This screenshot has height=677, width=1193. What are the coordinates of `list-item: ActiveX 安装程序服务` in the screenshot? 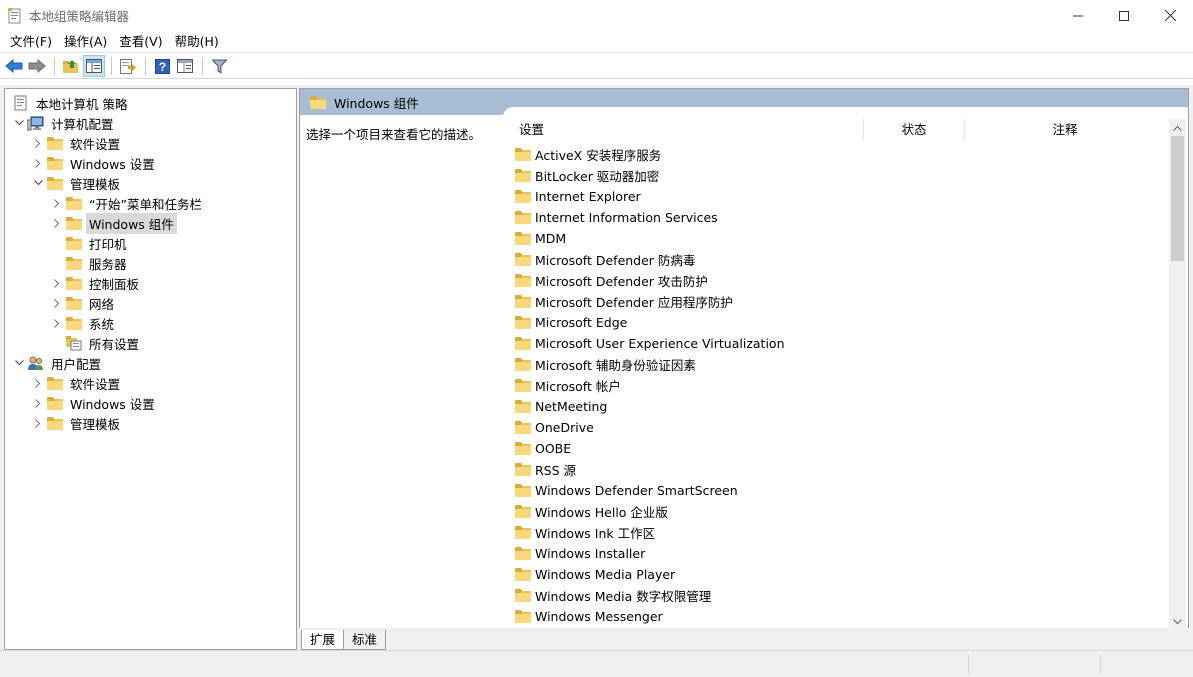 It's located at (834, 154).